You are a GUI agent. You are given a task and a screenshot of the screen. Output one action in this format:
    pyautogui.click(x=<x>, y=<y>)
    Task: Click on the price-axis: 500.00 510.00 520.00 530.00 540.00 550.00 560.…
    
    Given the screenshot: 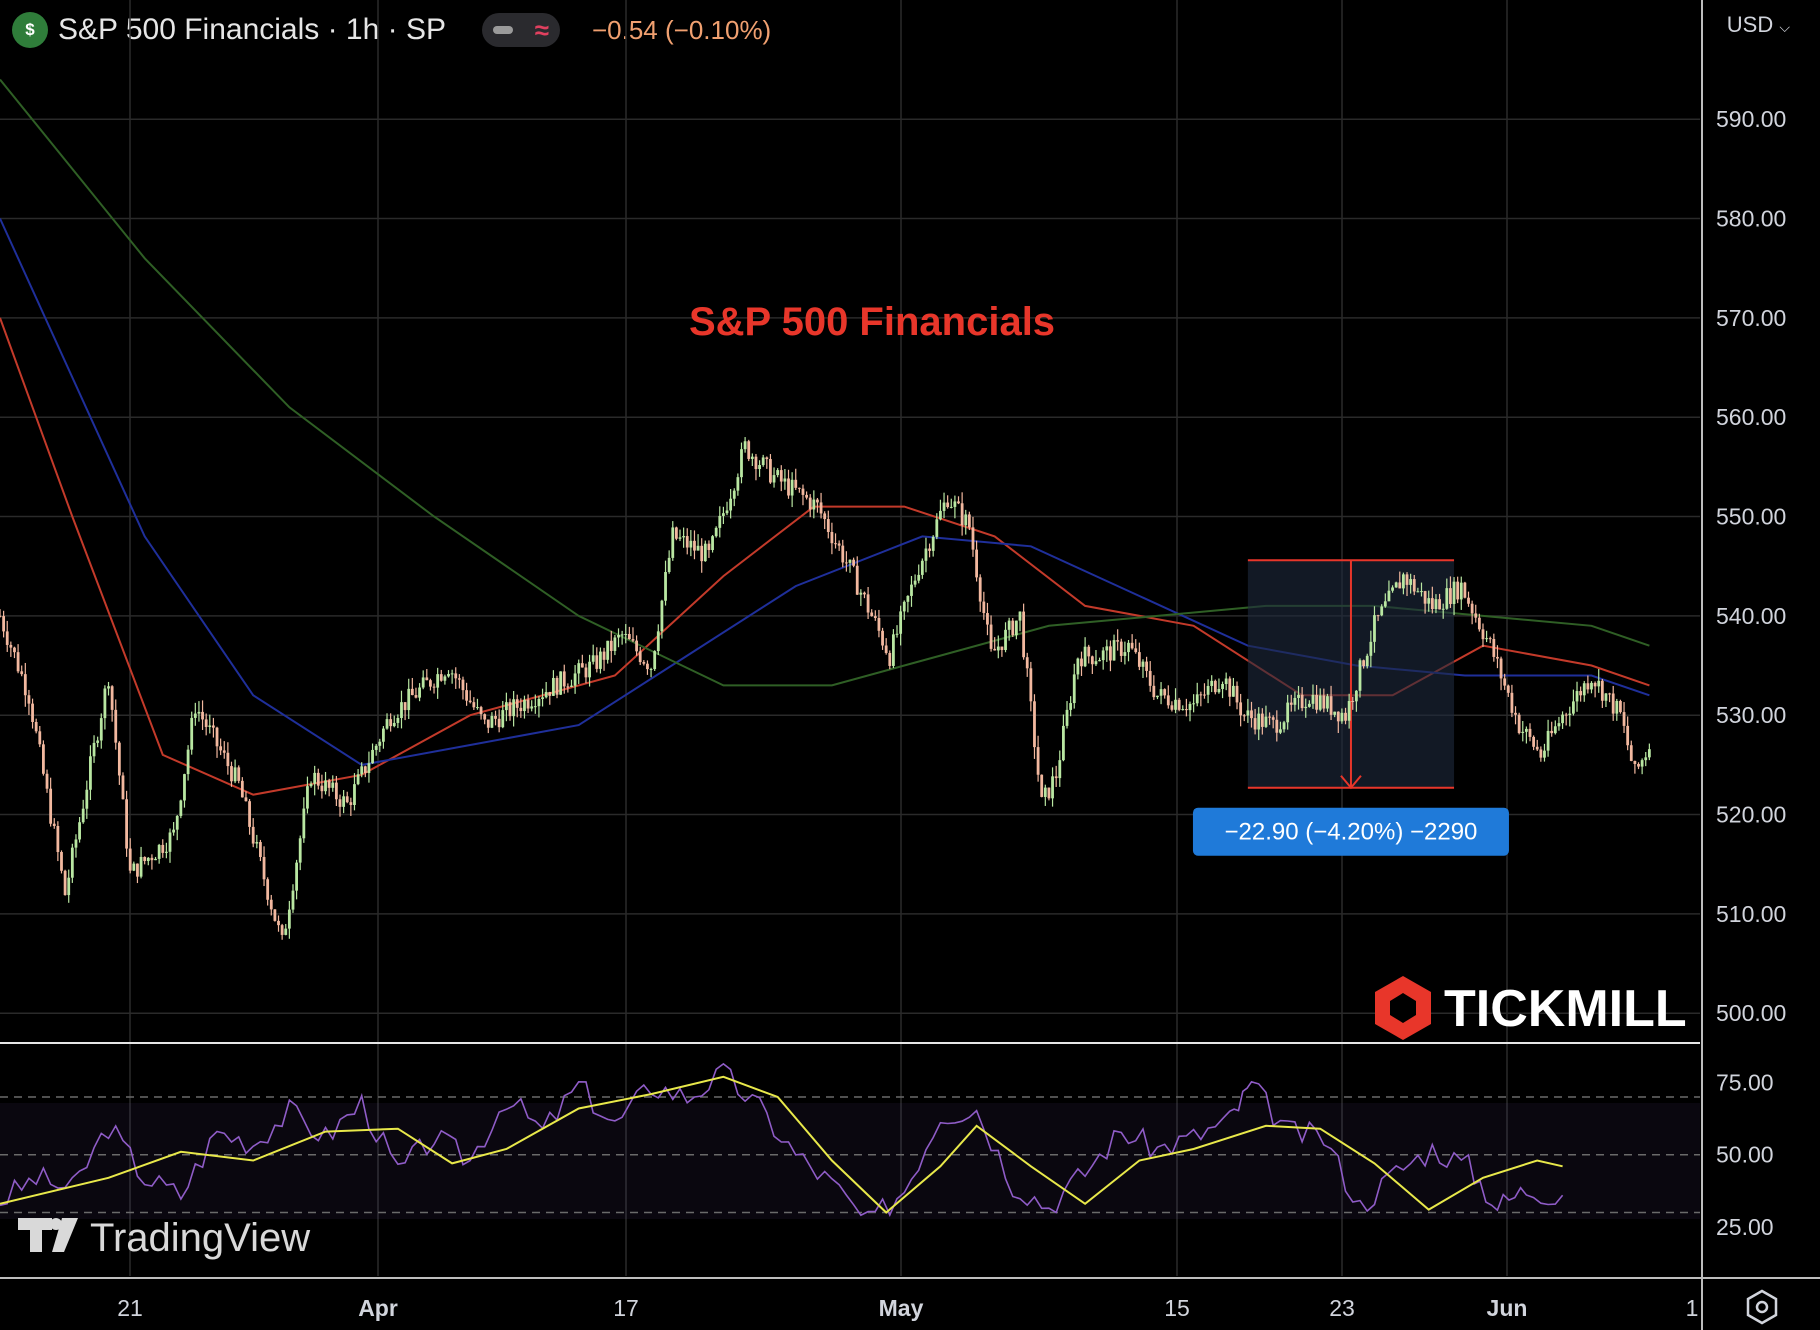 What is the action you would take?
    pyautogui.click(x=1751, y=566)
    